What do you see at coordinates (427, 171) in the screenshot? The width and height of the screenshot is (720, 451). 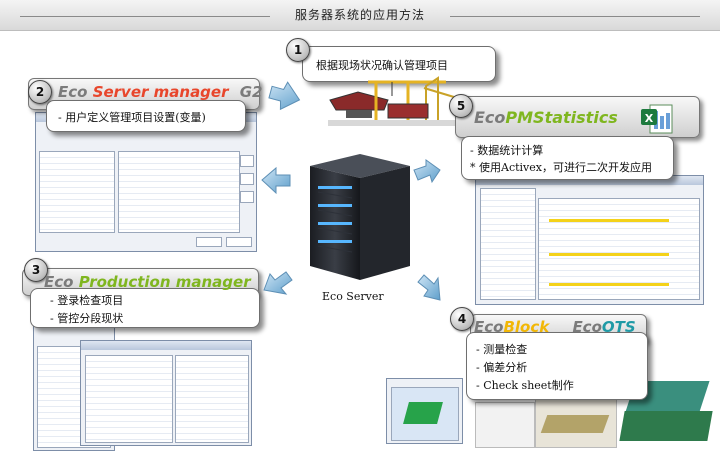 I see `arrow-server-to-step5` at bounding box center [427, 171].